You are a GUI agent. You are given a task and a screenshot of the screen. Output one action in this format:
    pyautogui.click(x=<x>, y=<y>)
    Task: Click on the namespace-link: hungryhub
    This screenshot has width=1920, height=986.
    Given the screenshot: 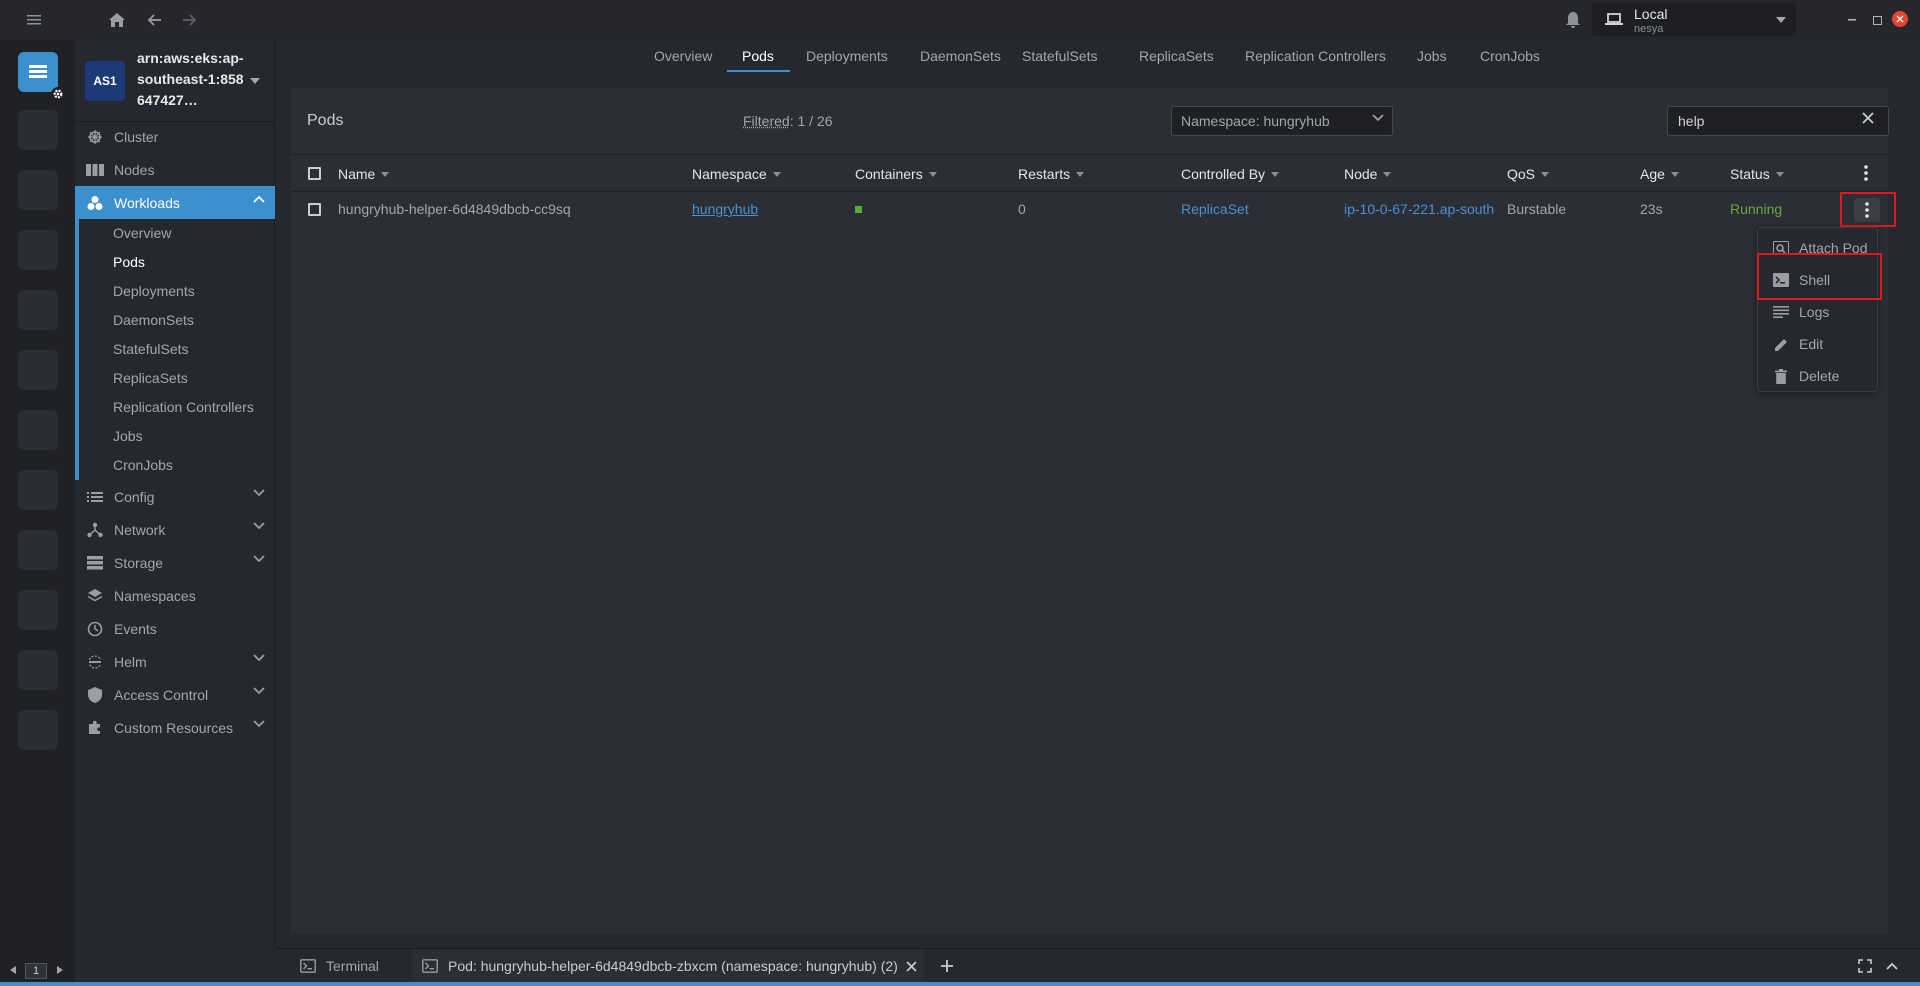 What is the action you would take?
    pyautogui.click(x=725, y=209)
    